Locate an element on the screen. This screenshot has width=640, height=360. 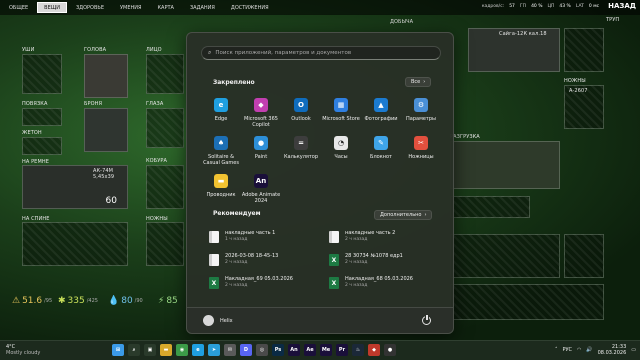
taskbar-game-icon: ◎ is located at coordinates (262, 350).